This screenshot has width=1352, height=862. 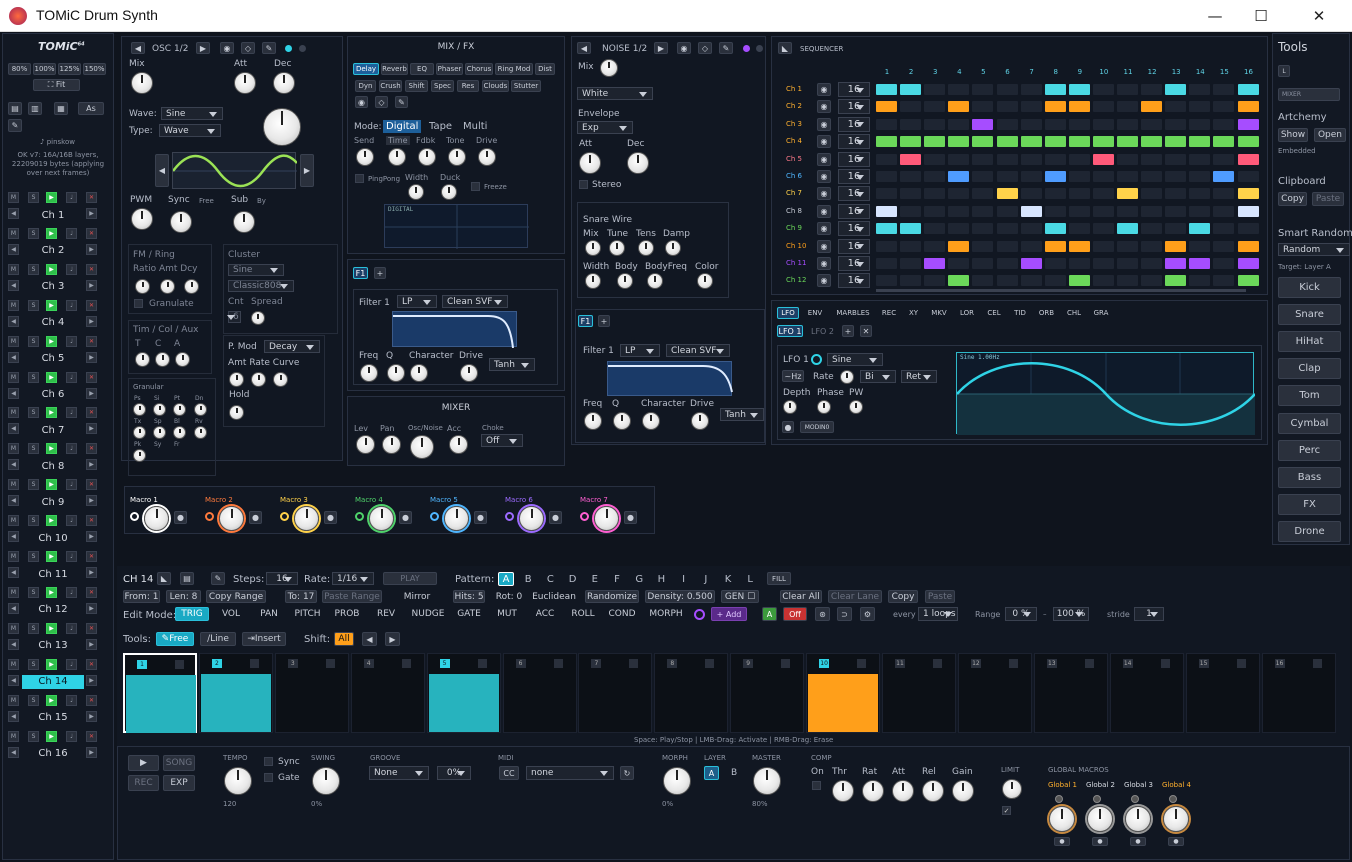 What do you see at coordinates (53, 323) in the screenshot?
I see `channel-select-4: Ch 4` at bounding box center [53, 323].